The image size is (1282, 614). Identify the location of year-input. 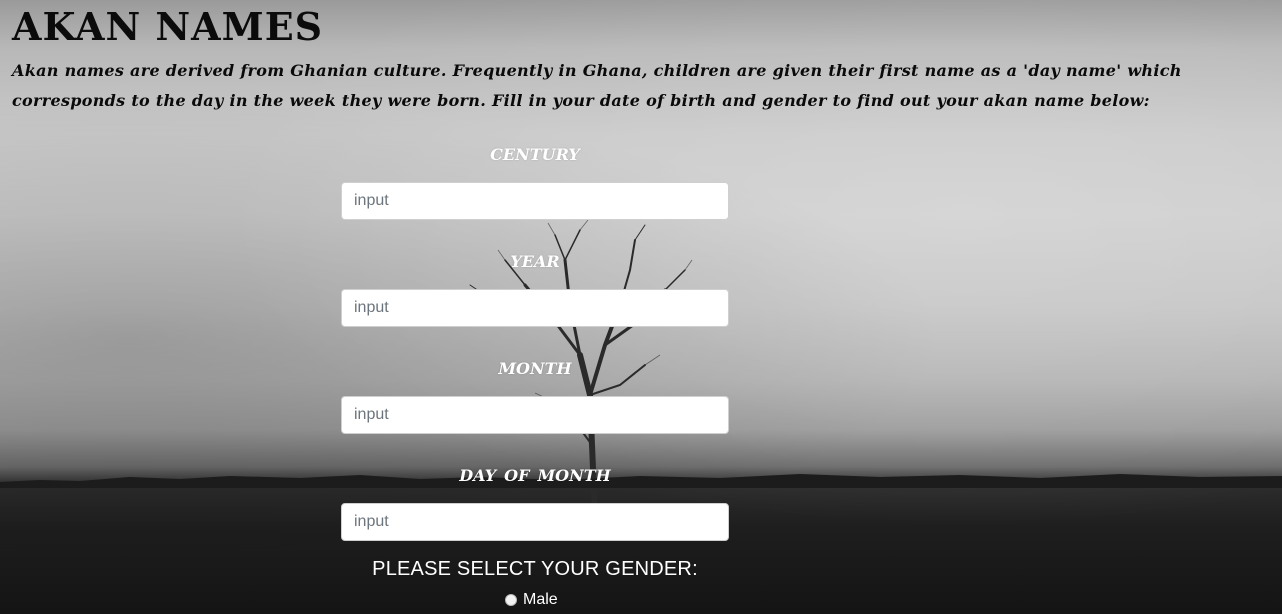
(535, 308).